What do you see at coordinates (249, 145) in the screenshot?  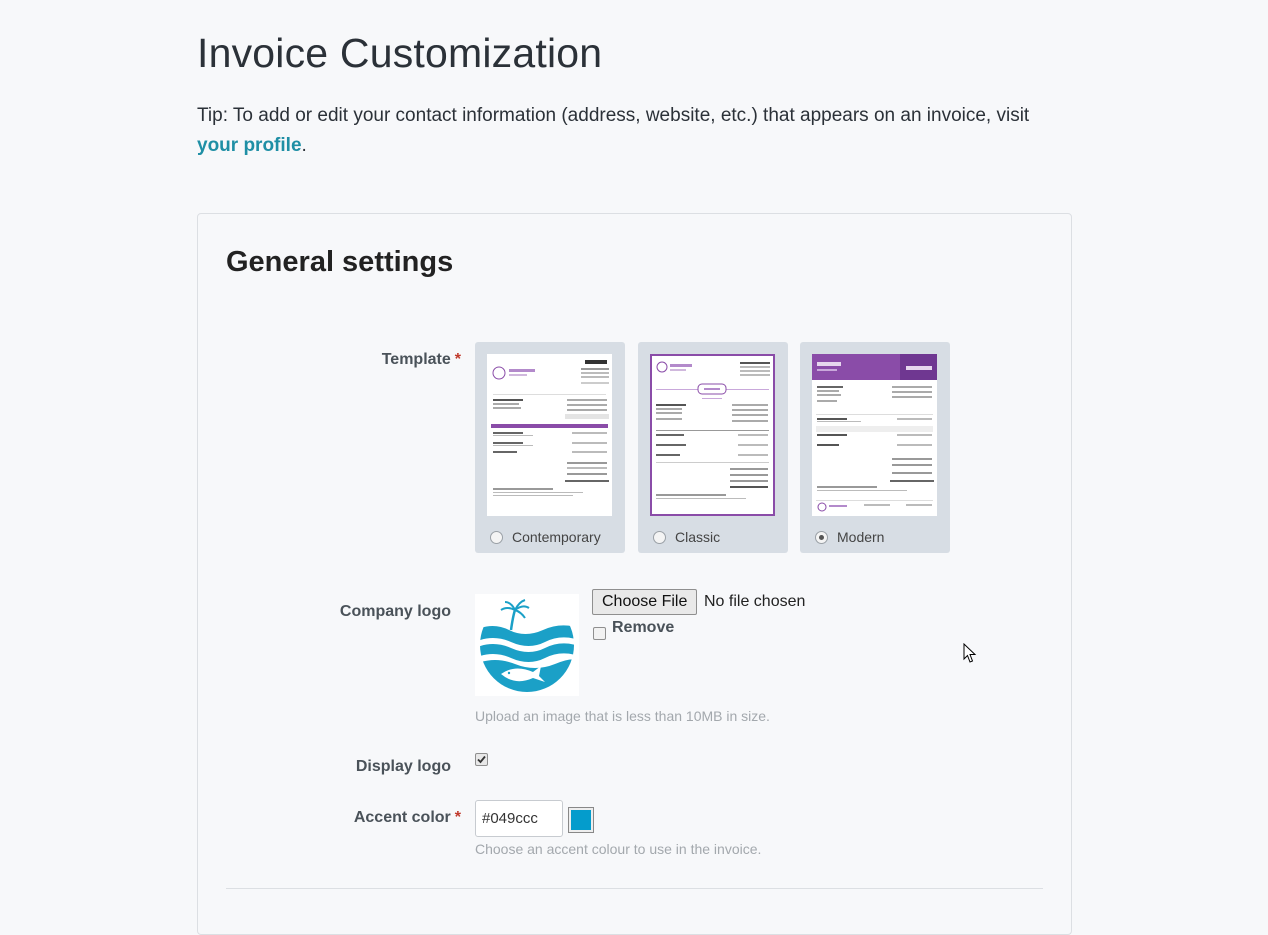 I see `profile-link: your profile` at bounding box center [249, 145].